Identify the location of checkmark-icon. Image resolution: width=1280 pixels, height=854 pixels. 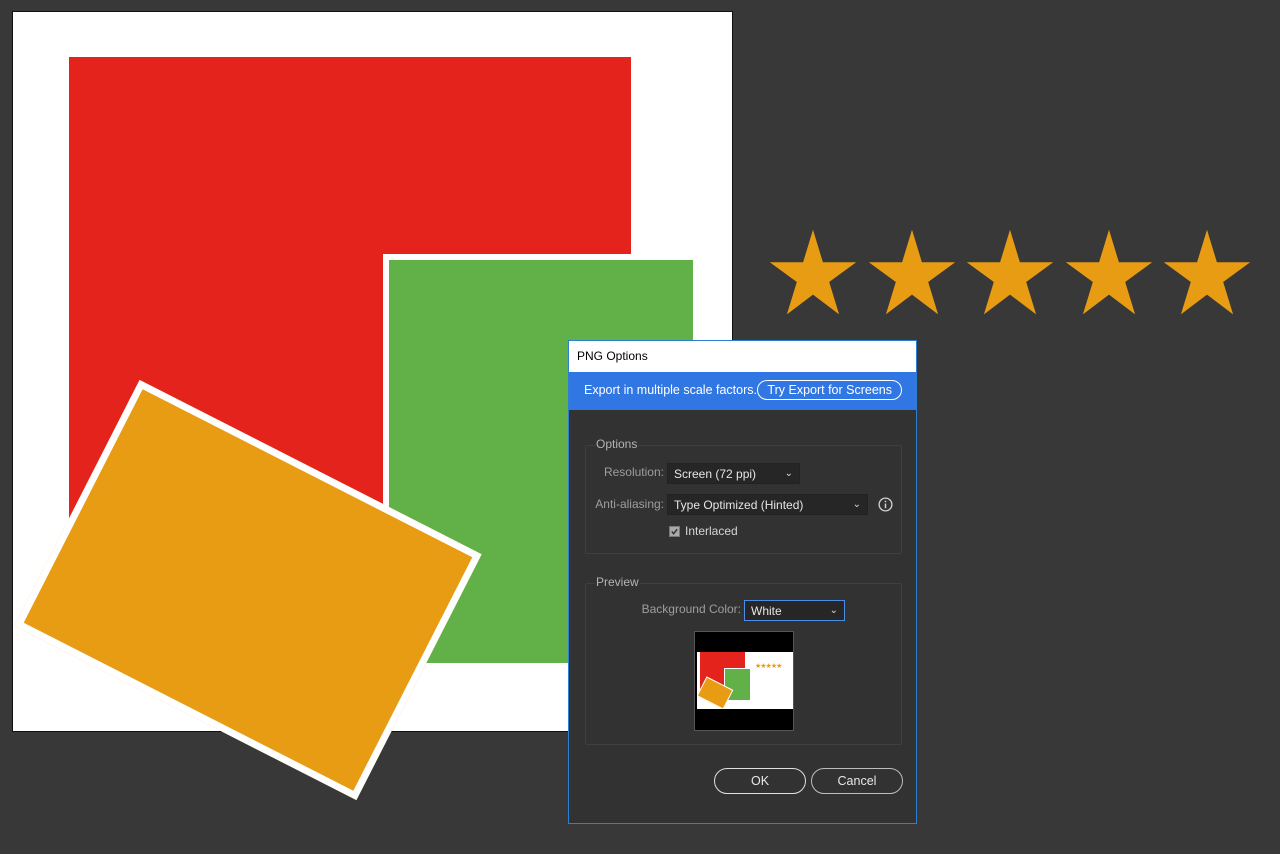
(674, 531).